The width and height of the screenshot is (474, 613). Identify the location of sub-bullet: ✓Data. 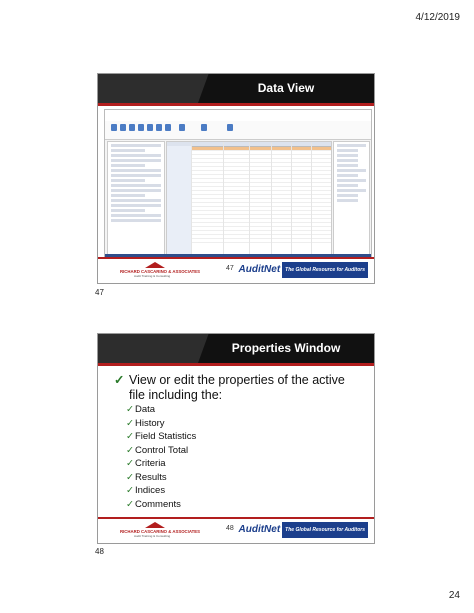
(141, 409).